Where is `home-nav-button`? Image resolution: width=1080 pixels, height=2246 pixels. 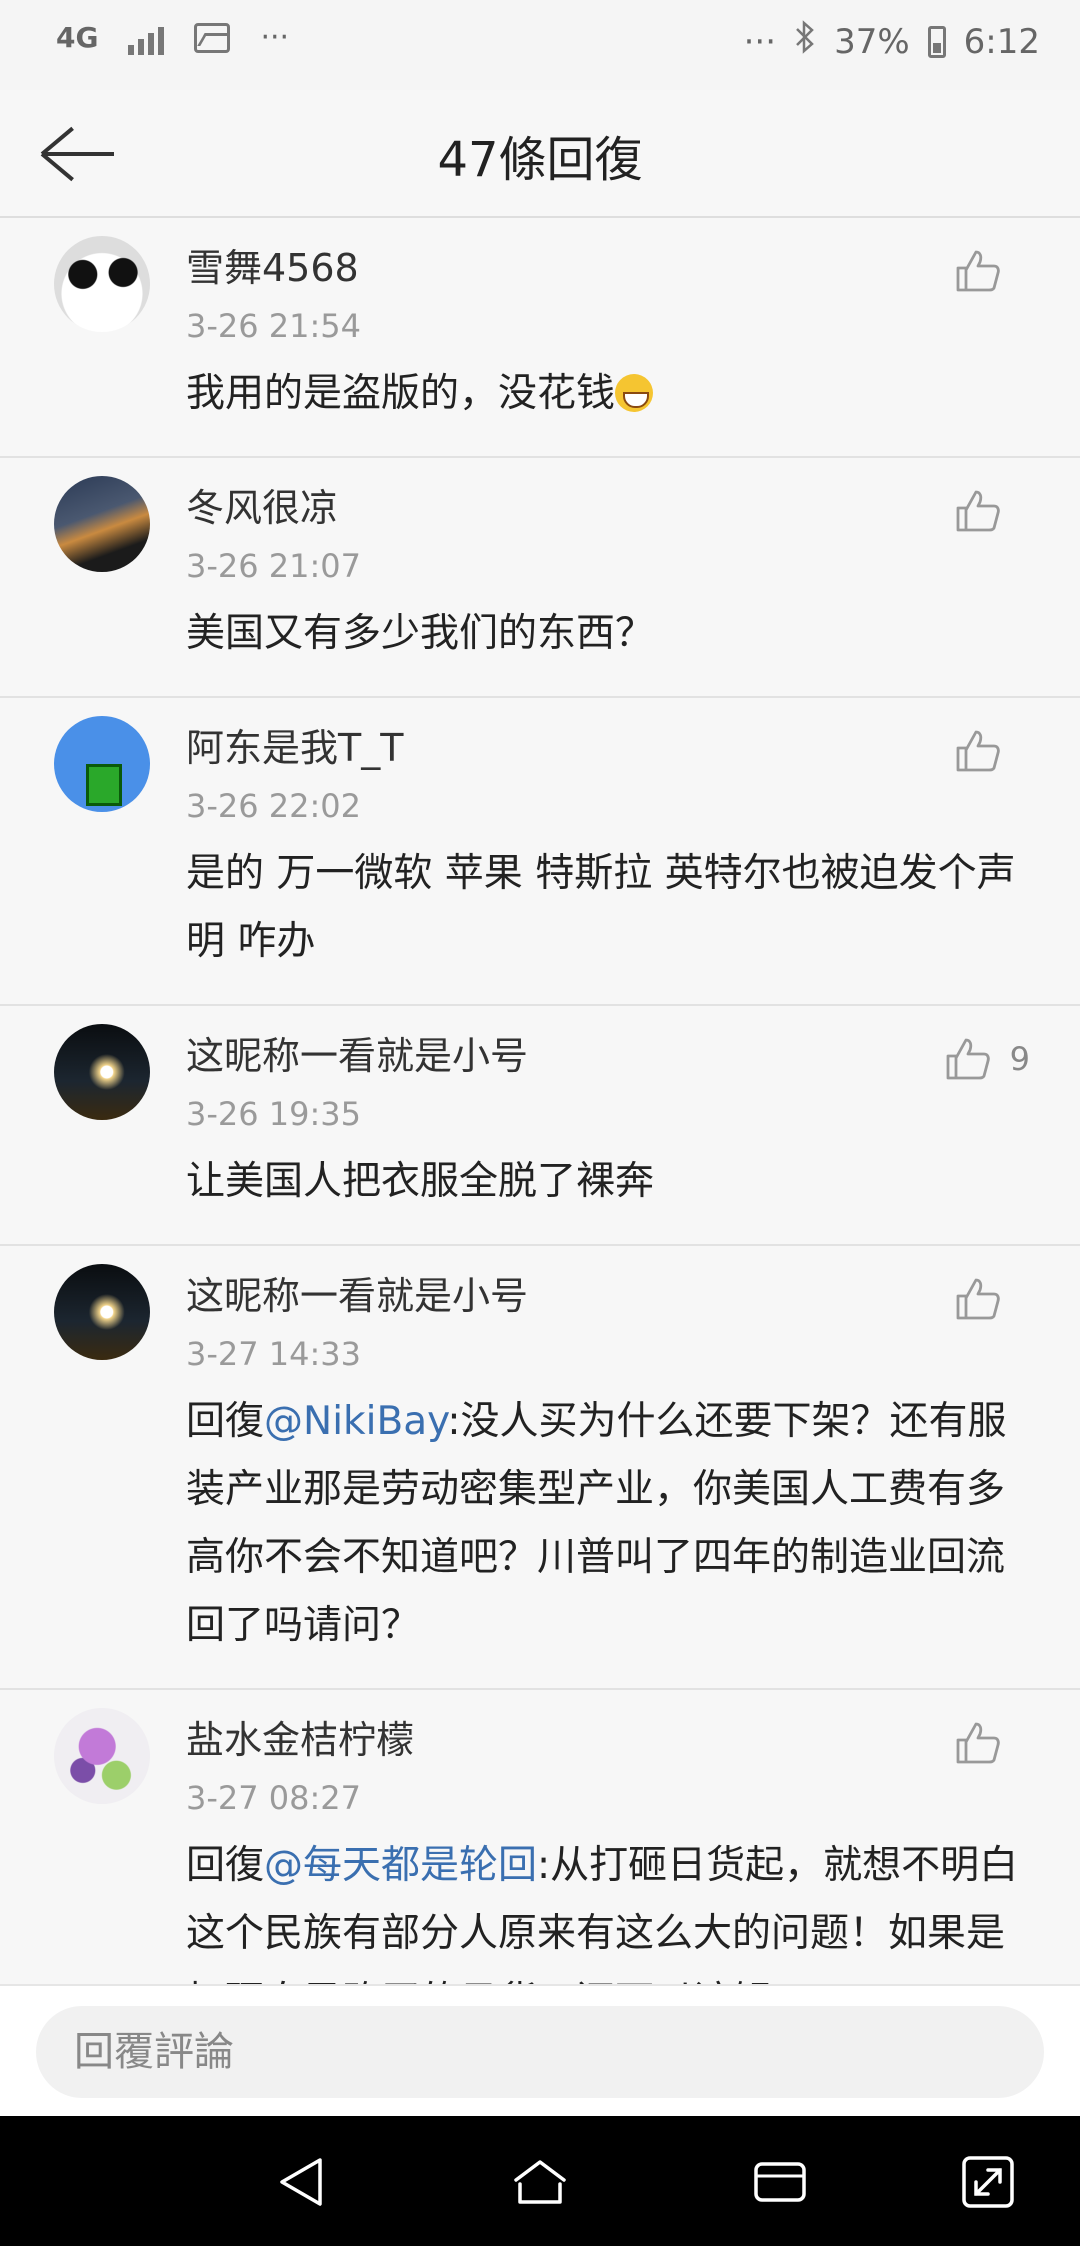
home-nav-button is located at coordinates (540, 2182).